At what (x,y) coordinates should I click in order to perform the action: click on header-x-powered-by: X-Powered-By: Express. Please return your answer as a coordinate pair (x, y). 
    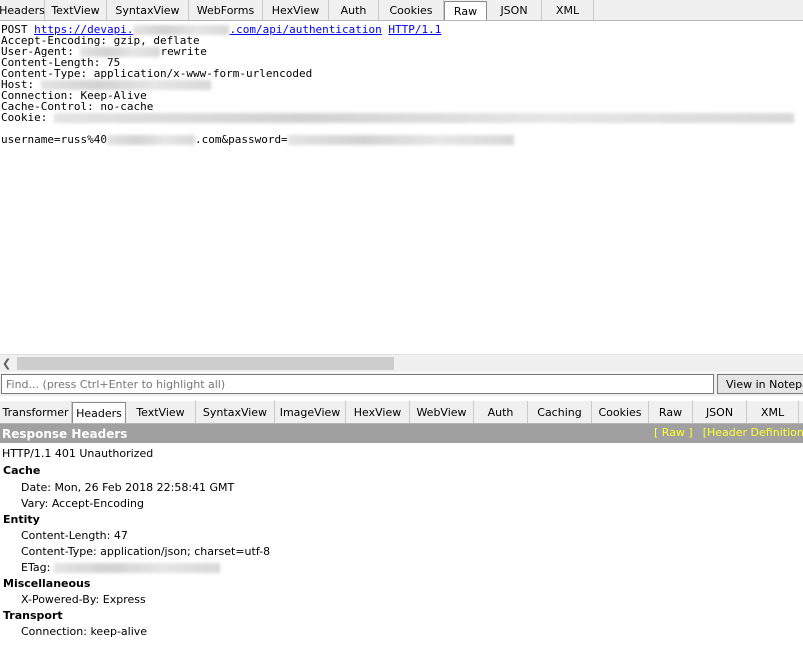
    Looking at the image, I should click on (83, 599).